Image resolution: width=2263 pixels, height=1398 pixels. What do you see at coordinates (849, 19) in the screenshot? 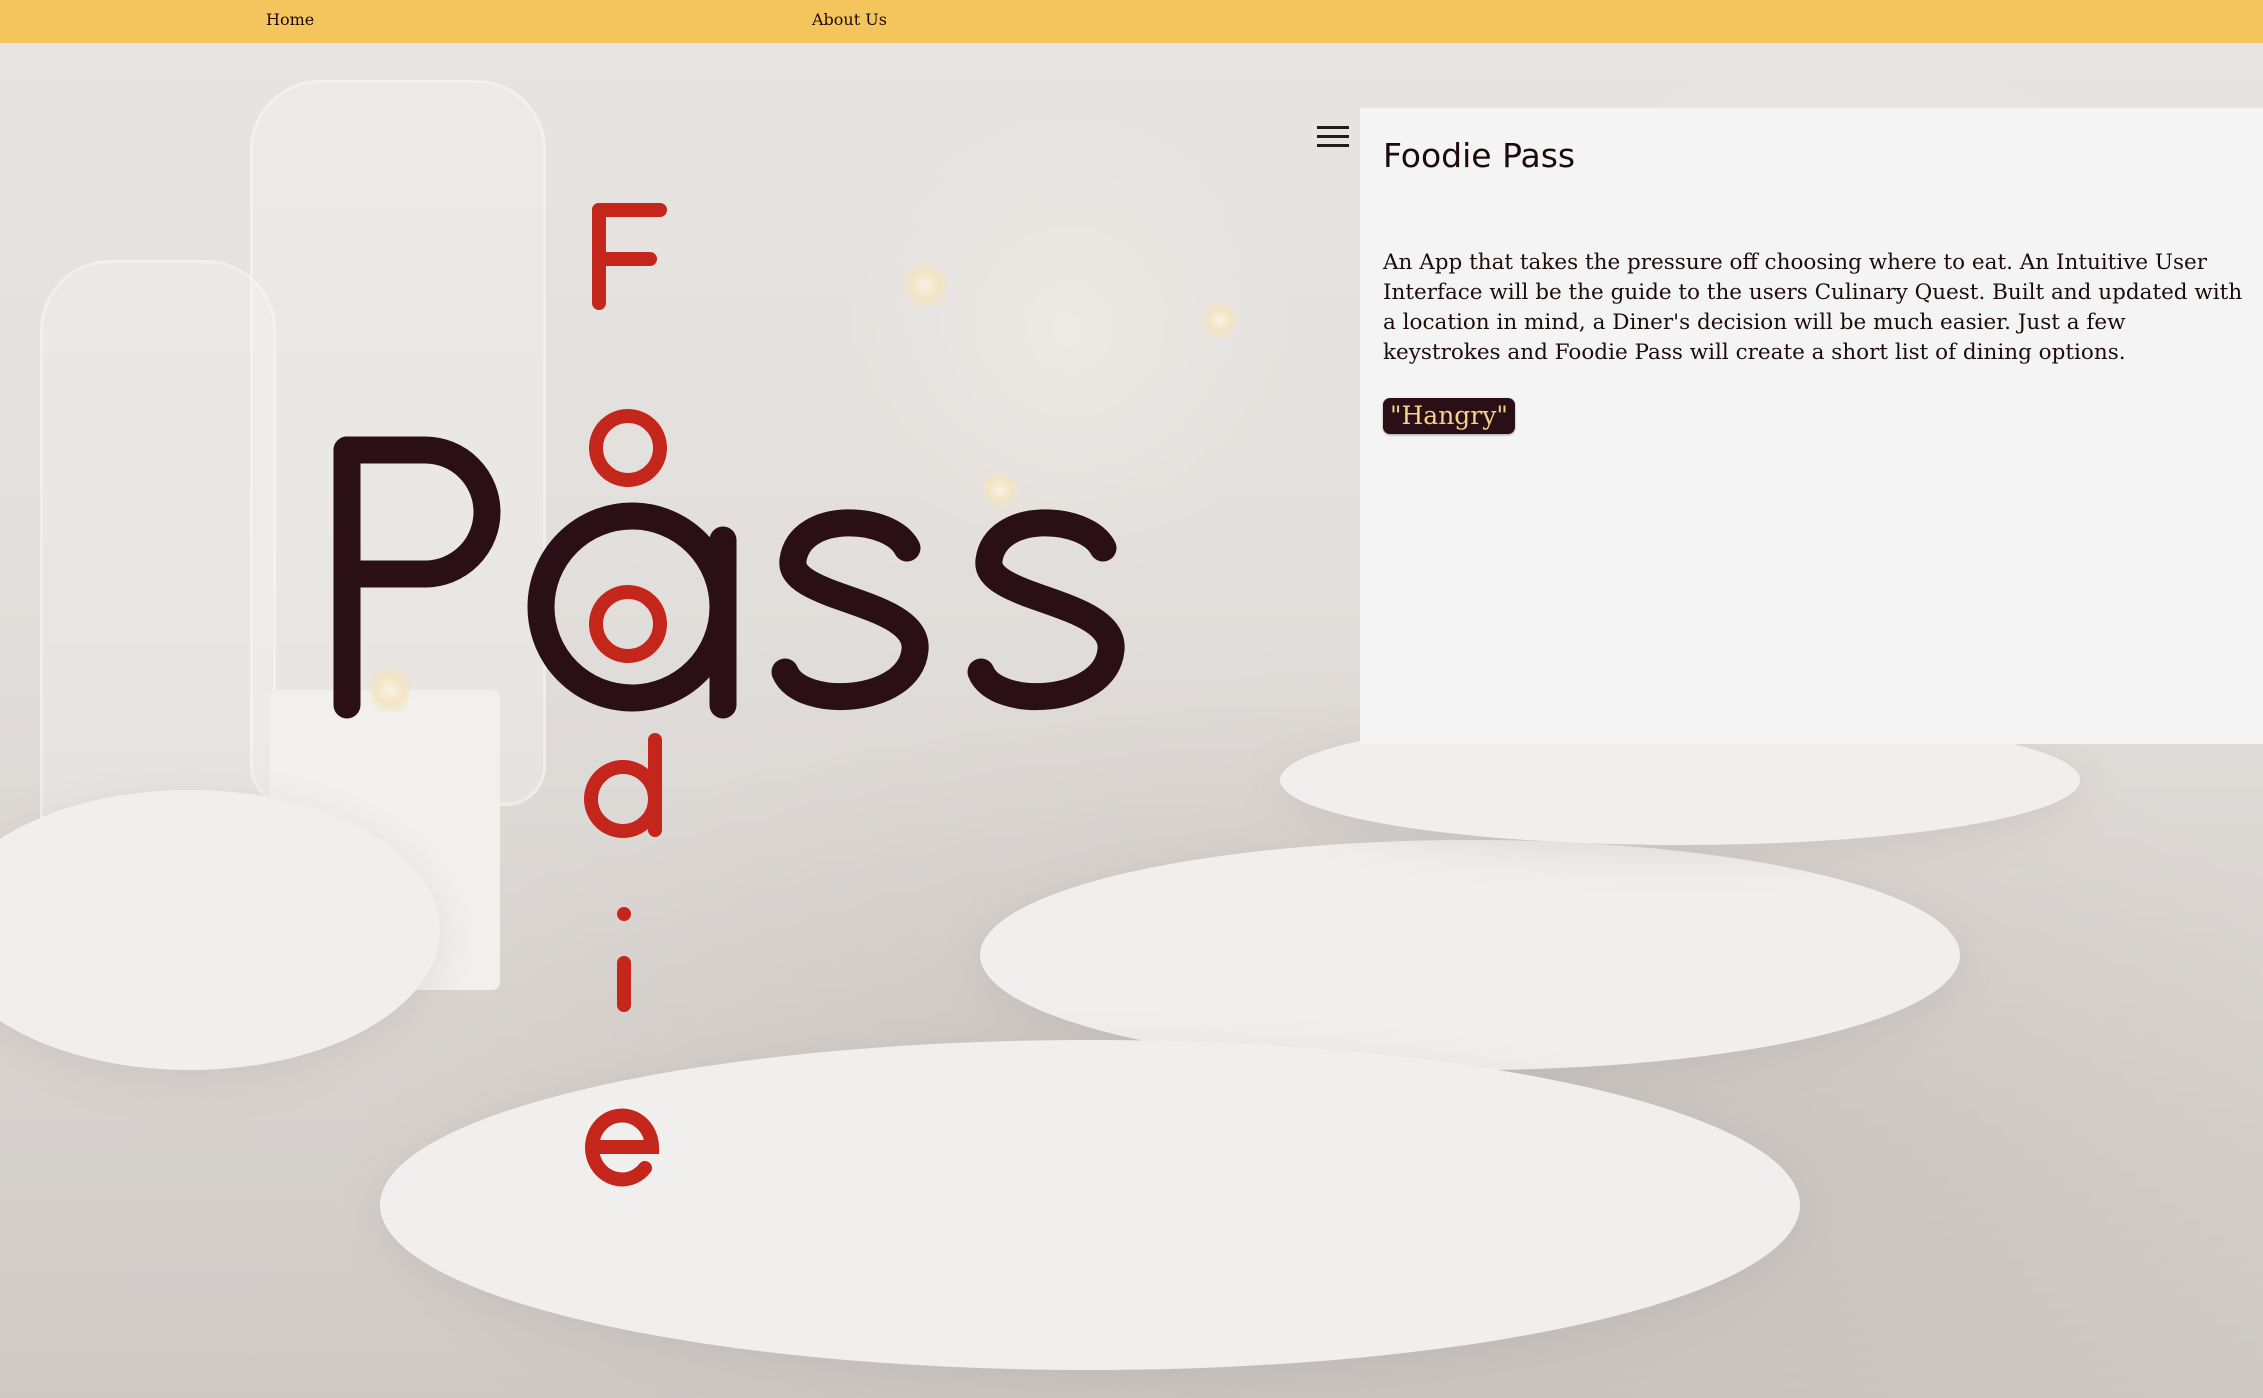
I see `nav-about-us-link: About Us` at bounding box center [849, 19].